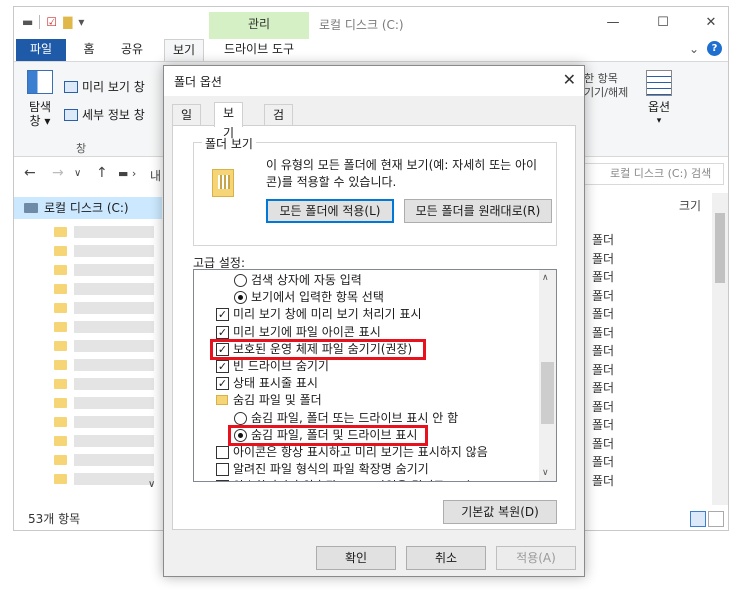  What do you see at coordinates (40, 82) in the screenshot?
I see `navigation-pane-icon` at bounding box center [40, 82].